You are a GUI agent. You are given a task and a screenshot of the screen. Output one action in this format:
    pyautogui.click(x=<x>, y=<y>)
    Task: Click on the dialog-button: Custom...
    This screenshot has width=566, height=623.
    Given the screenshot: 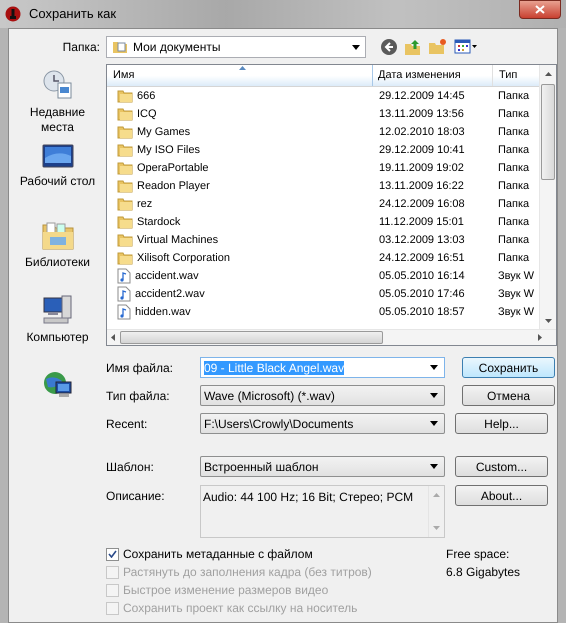 What is the action you would take?
    pyautogui.click(x=501, y=466)
    